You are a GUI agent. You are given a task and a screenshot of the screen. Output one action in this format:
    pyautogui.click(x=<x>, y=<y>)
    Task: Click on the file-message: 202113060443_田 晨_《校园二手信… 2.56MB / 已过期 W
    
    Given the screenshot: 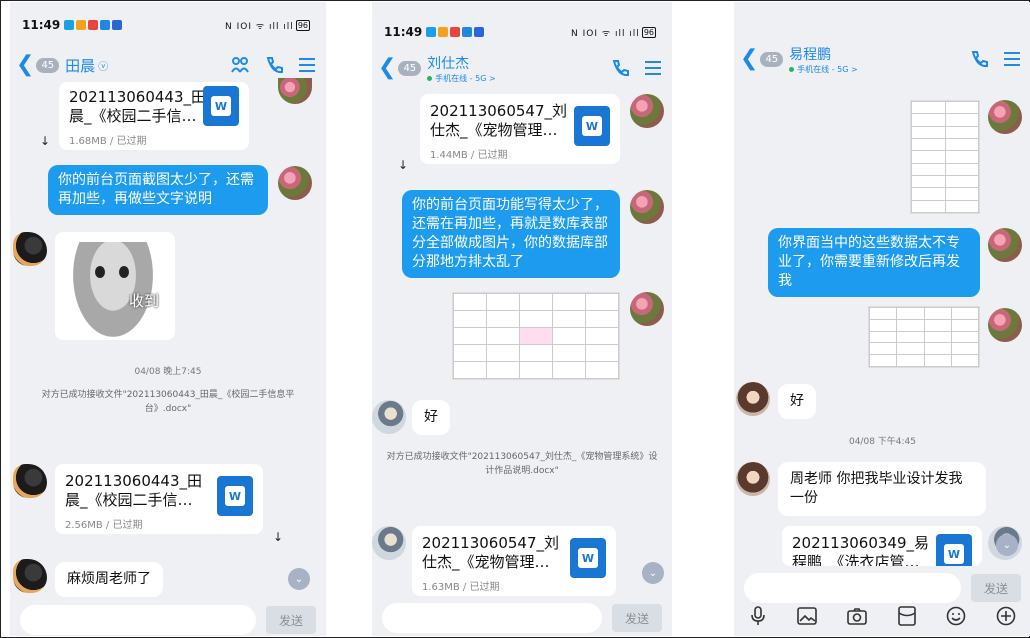 What is the action you would take?
    pyautogui.click(x=159, y=499)
    